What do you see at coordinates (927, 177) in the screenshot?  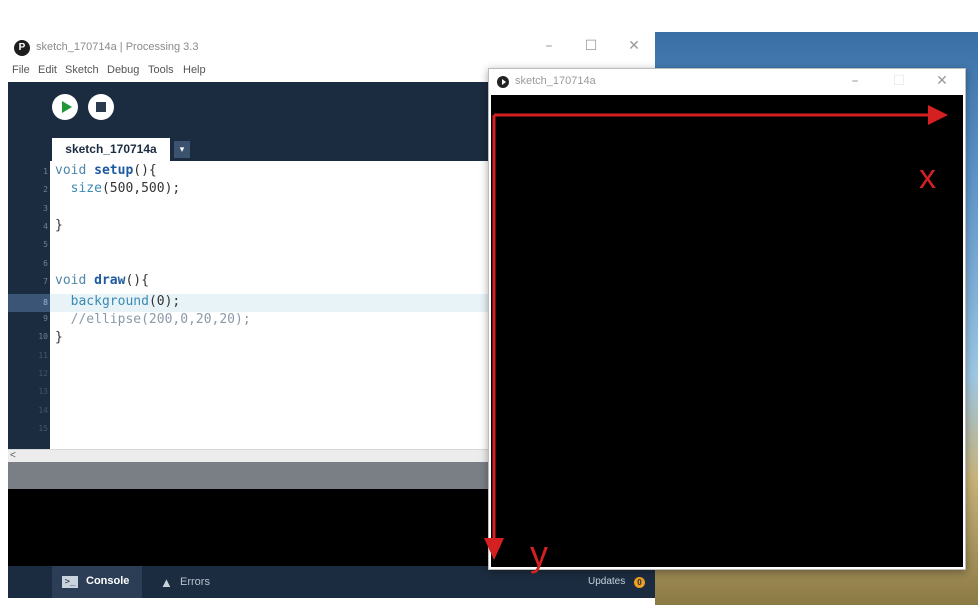 I see `x-axis-label: x` at bounding box center [927, 177].